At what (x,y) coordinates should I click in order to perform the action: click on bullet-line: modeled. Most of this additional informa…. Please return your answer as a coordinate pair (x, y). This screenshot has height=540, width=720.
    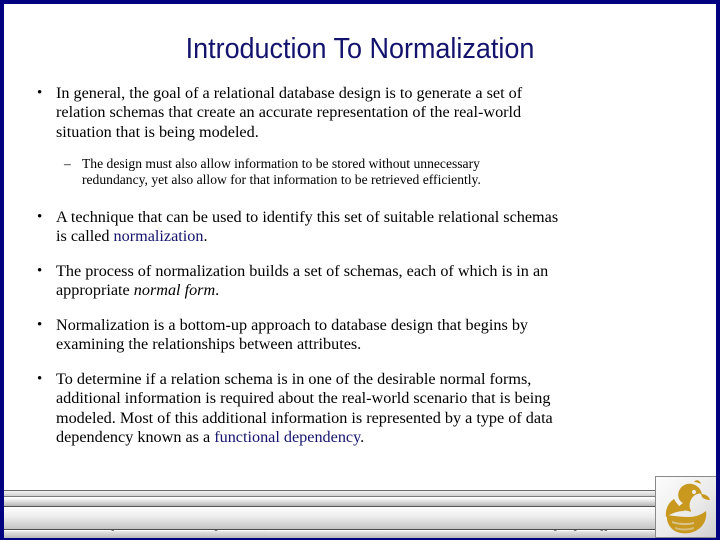
    Looking at the image, I should click on (304, 417).